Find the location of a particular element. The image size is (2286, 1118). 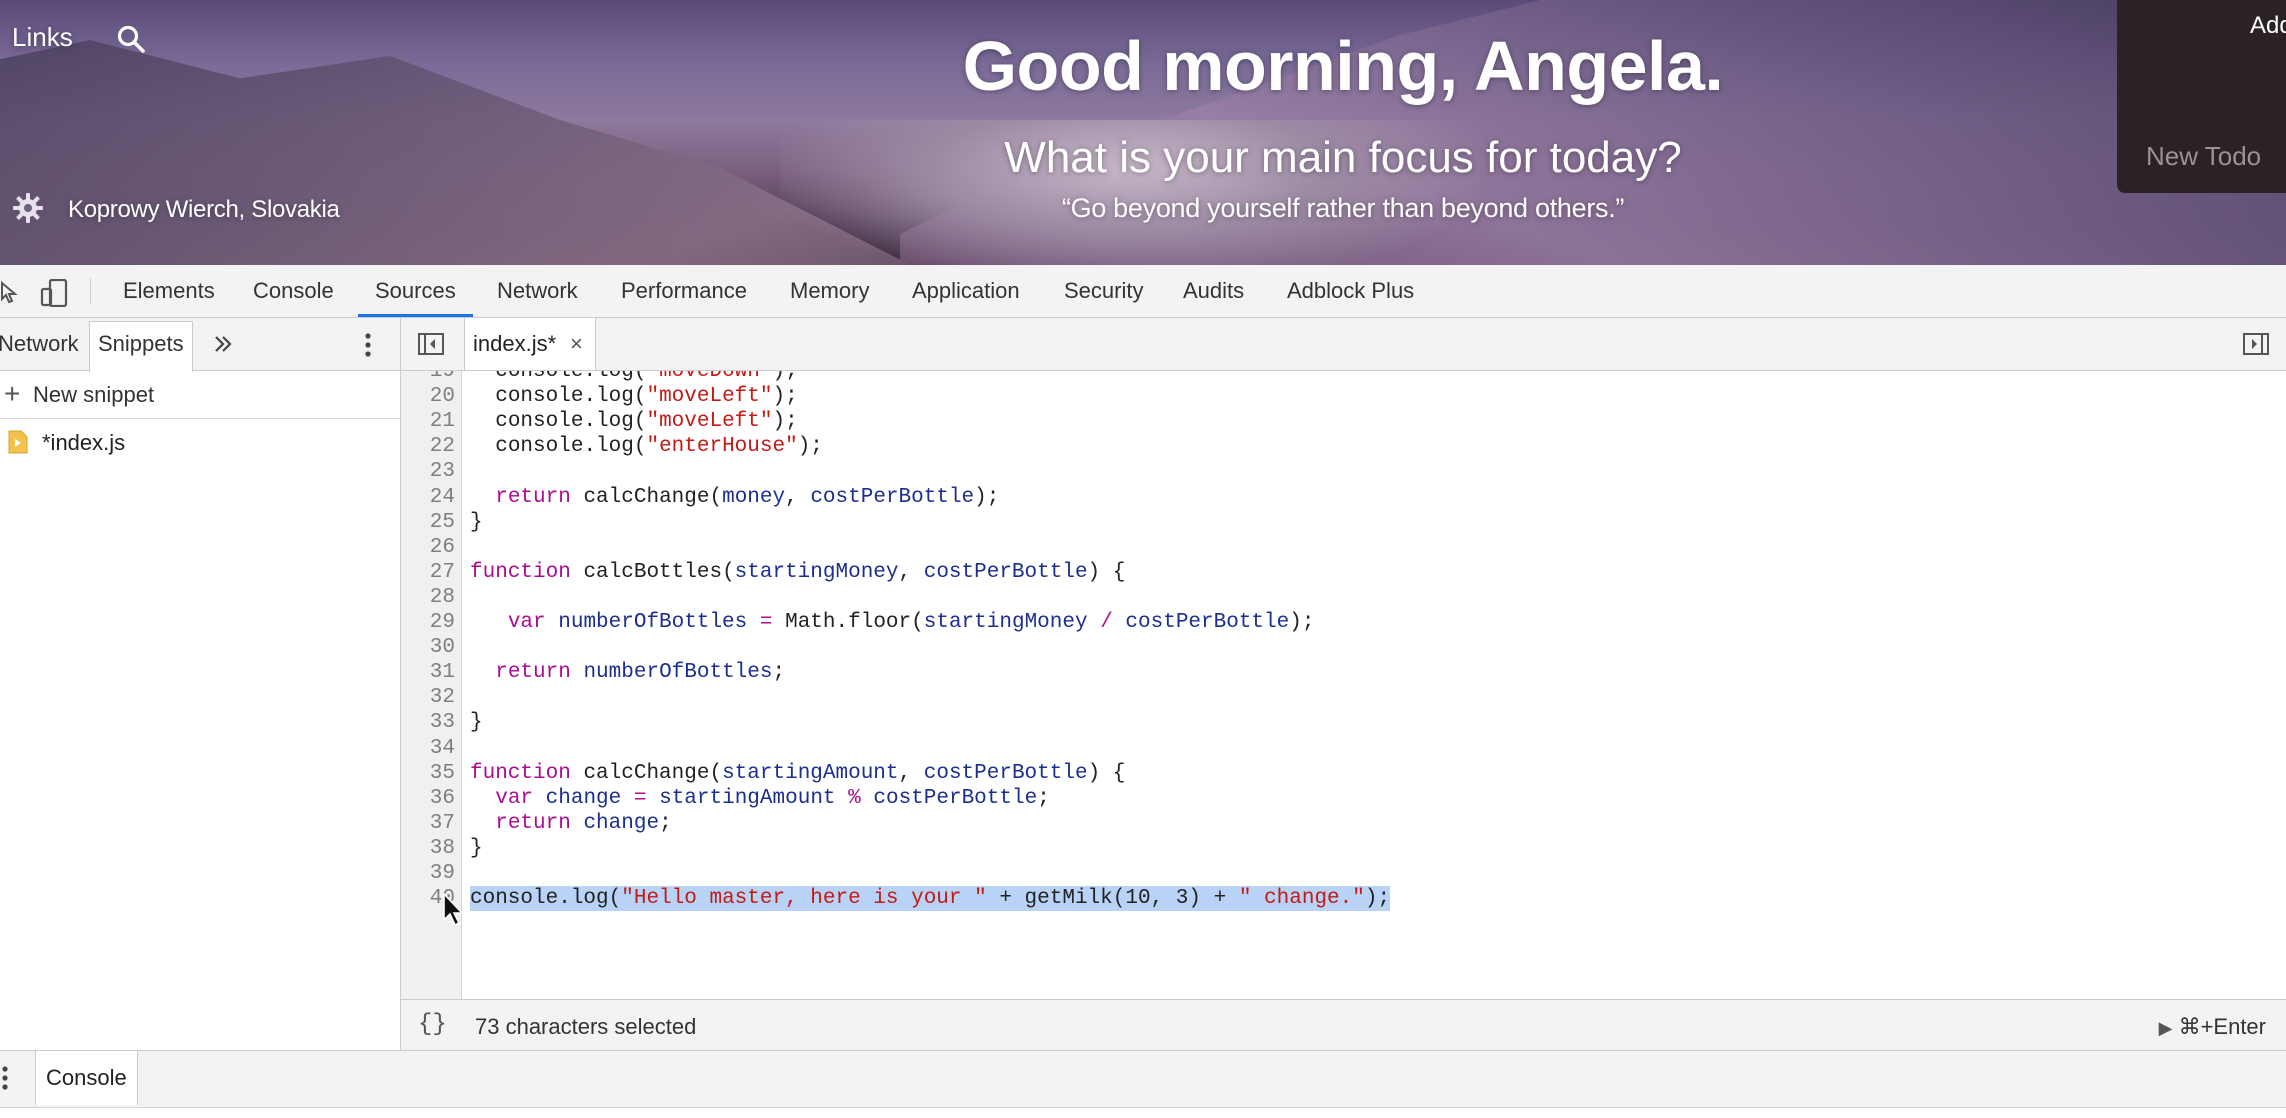

line-number: 38 is located at coordinates (428, 848).